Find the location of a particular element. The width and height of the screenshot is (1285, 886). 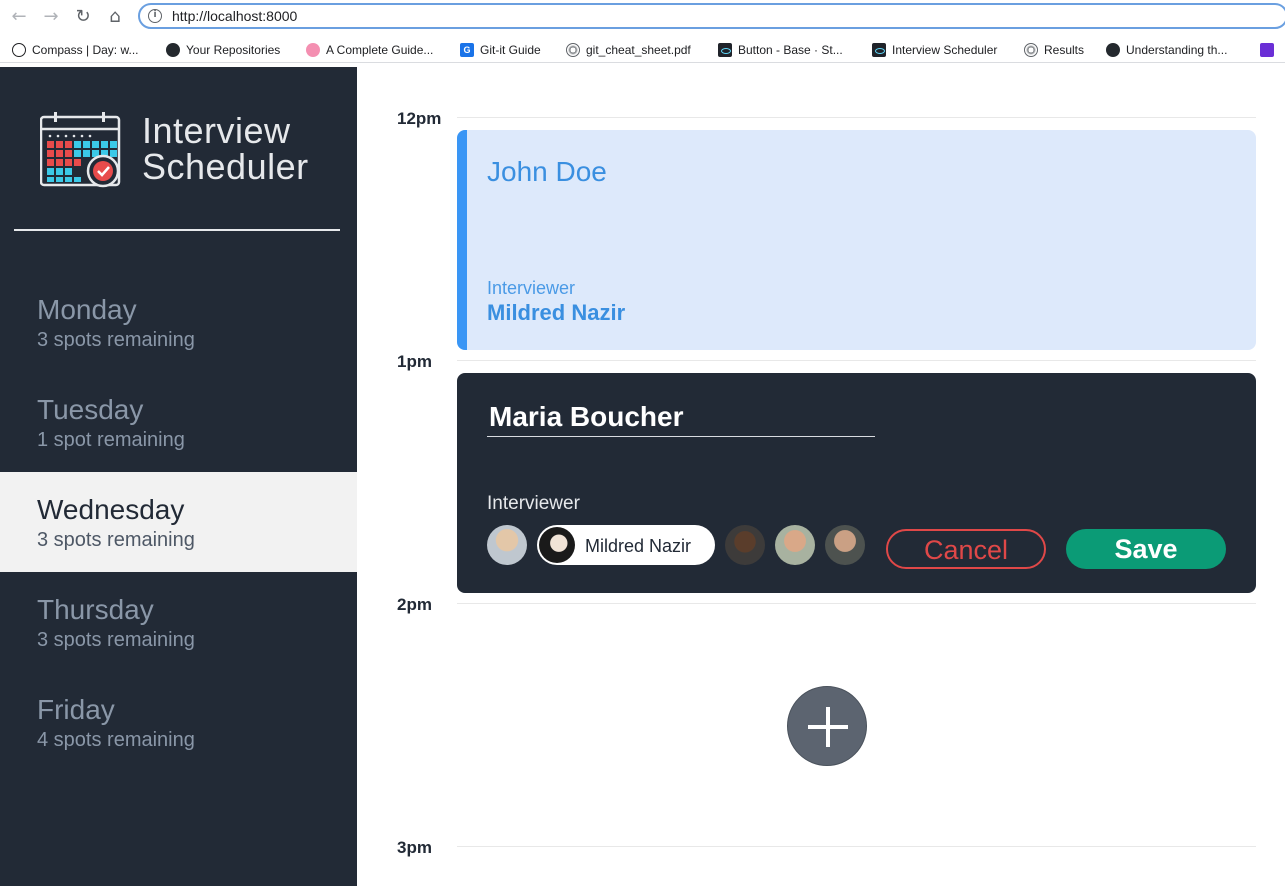

brand-line-2: Scheduler is located at coordinates (225, 166).